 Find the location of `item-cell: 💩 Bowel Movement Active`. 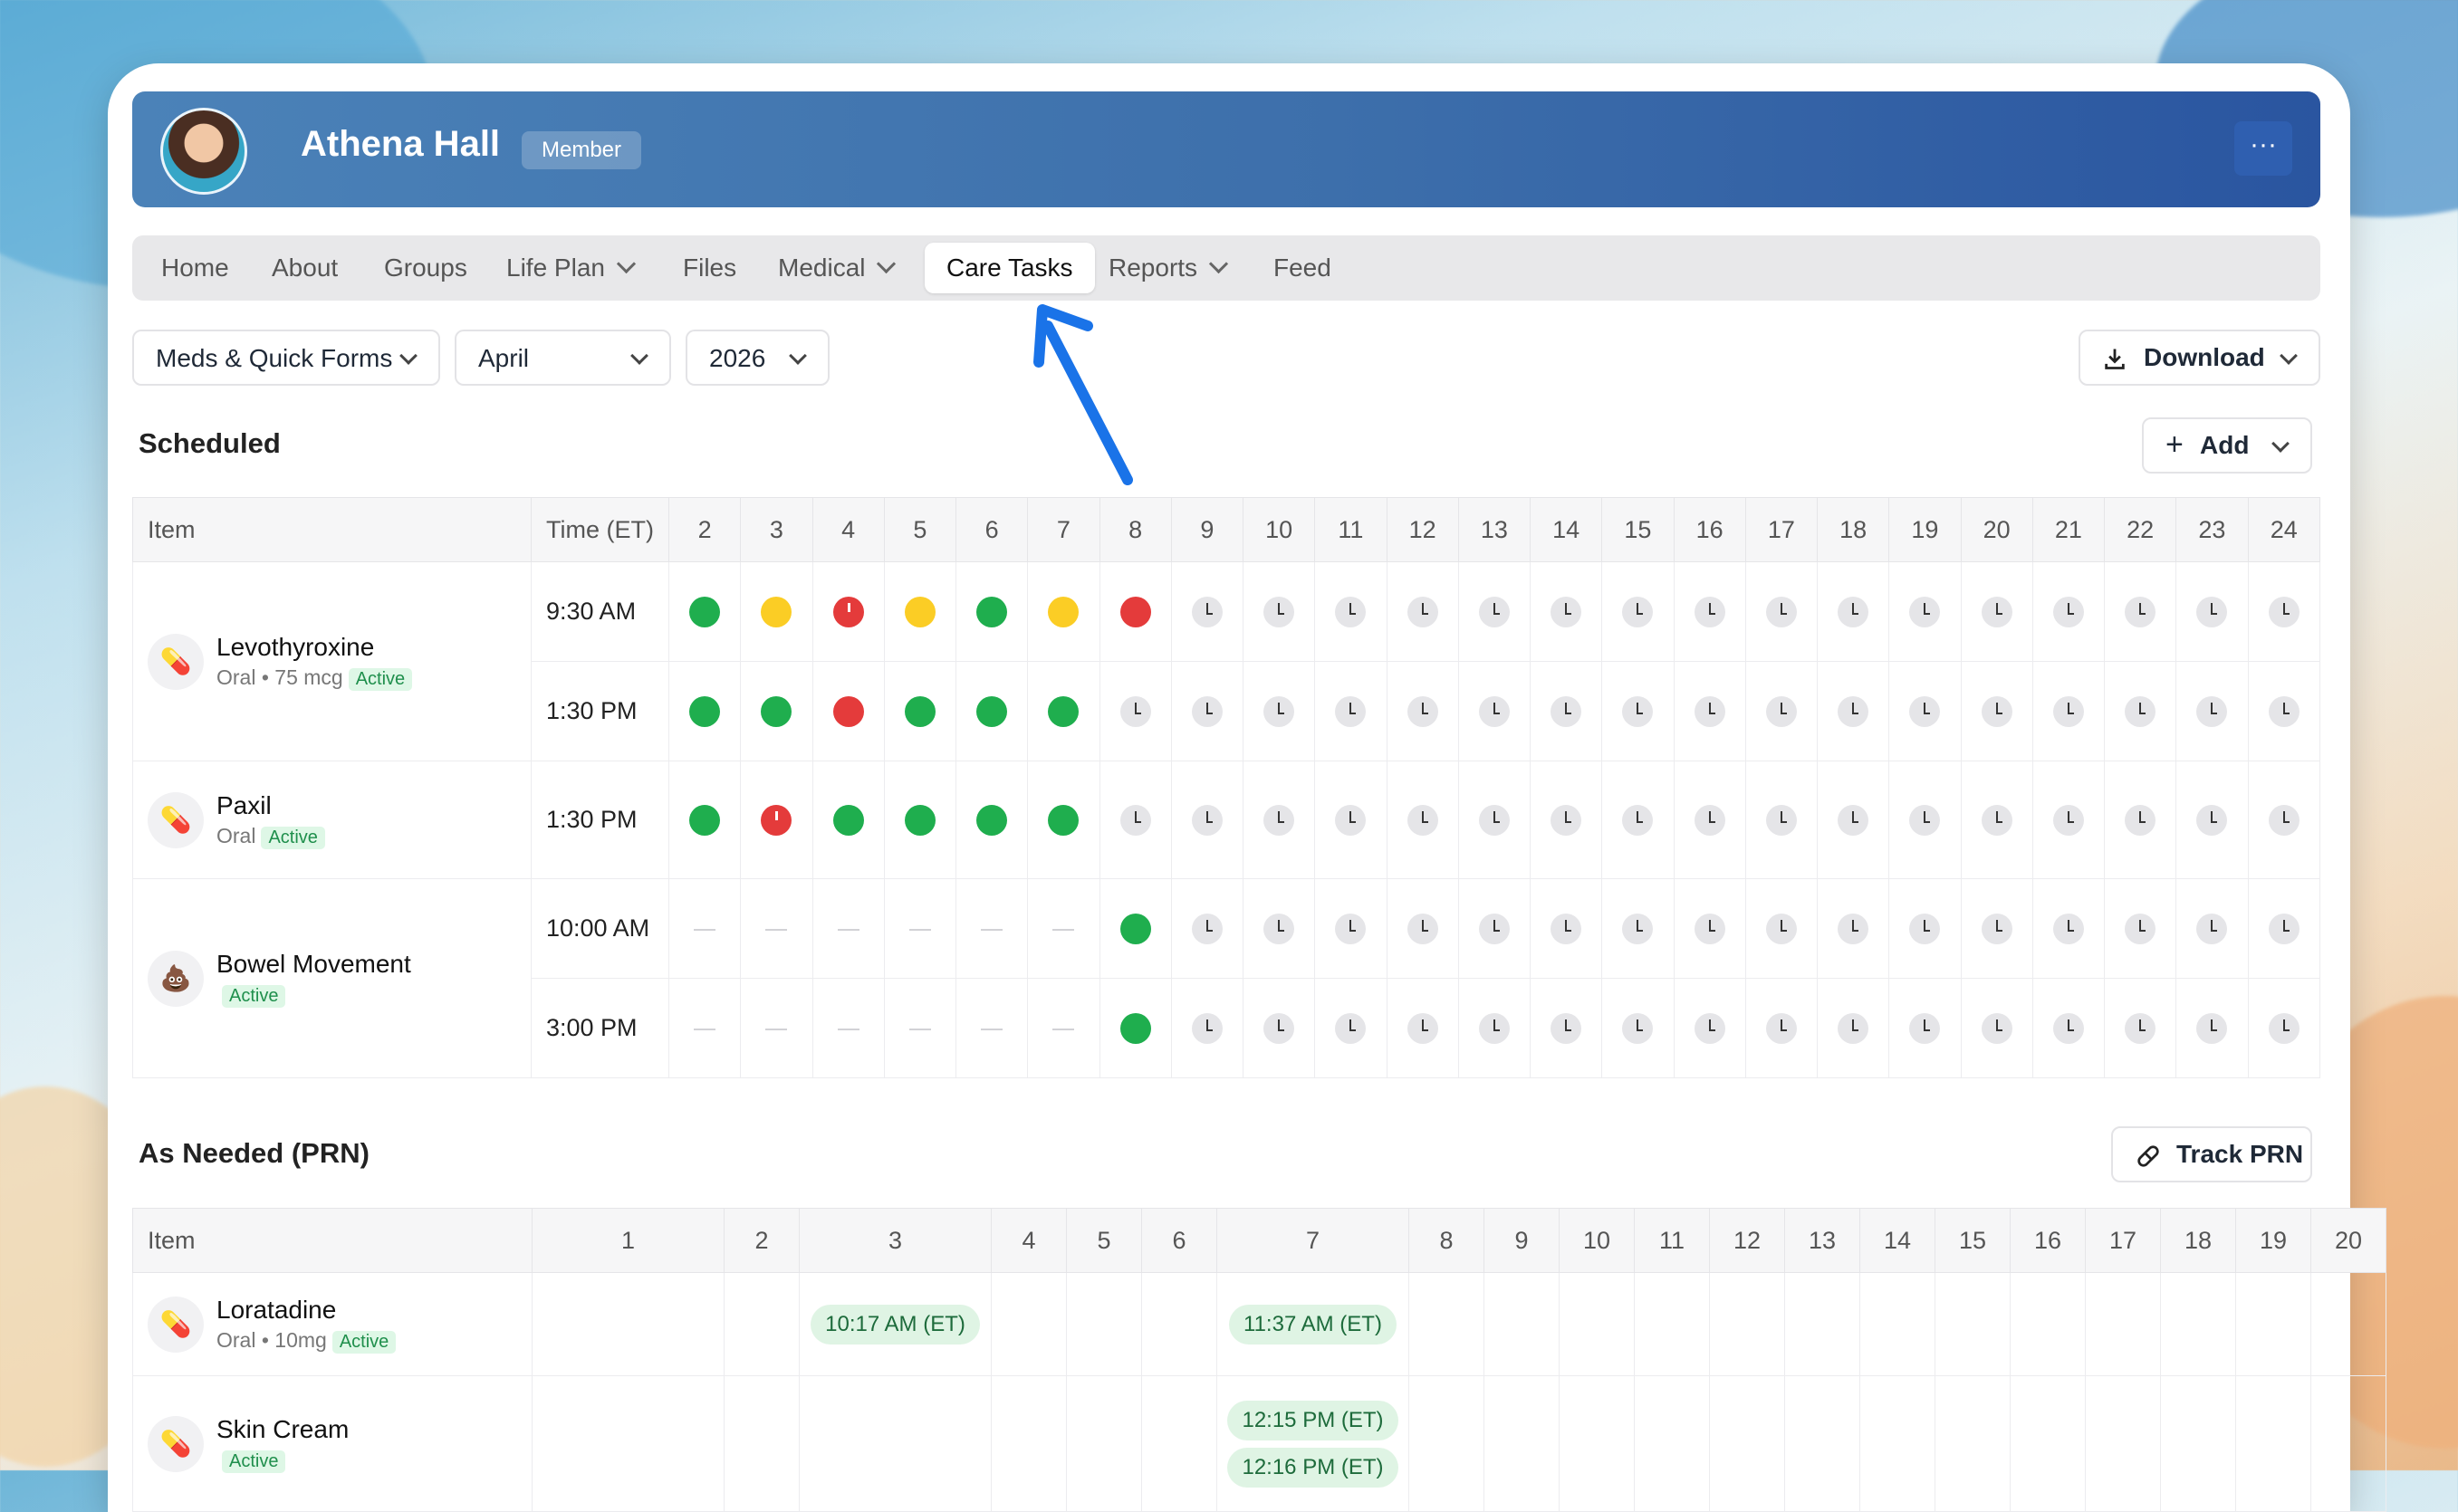

item-cell: 💩 Bowel Movement Active is located at coordinates (332, 978).